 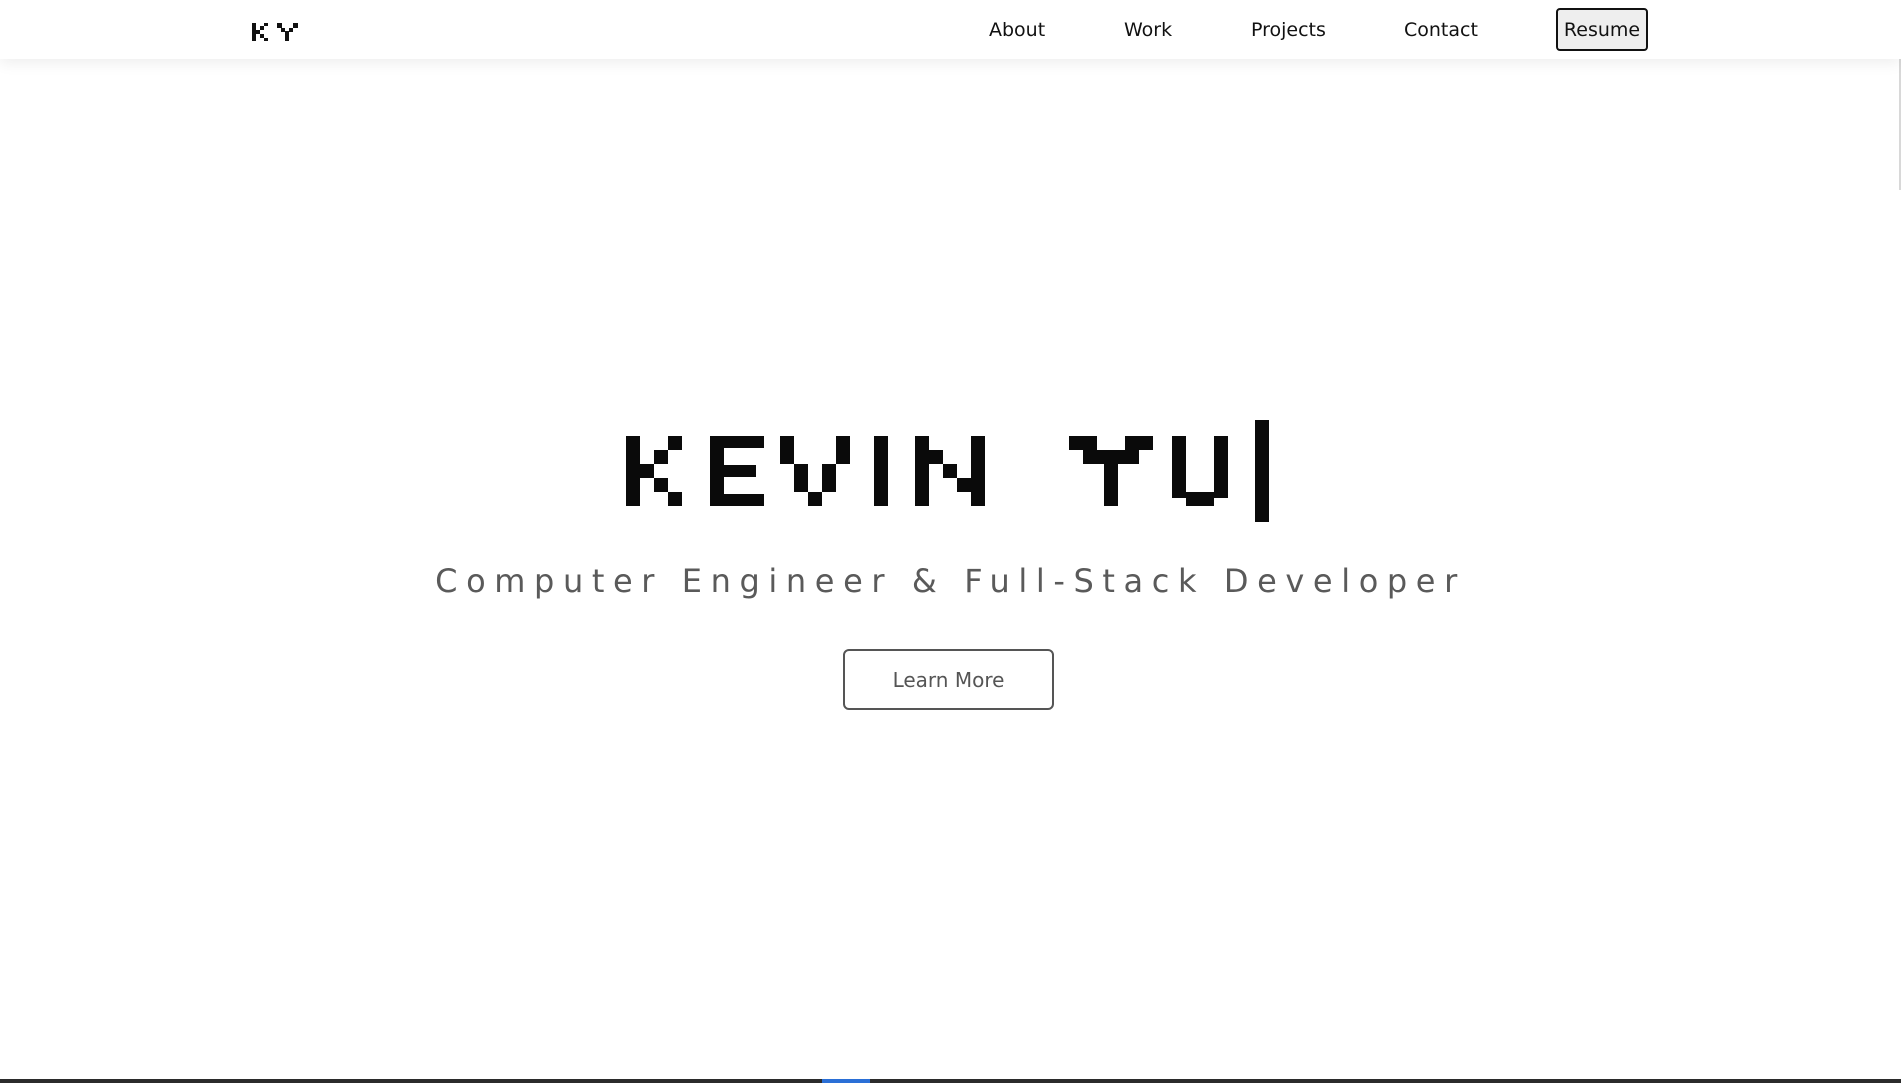 What do you see at coordinates (846, 1081) in the screenshot?
I see `bottom-edge-accent` at bounding box center [846, 1081].